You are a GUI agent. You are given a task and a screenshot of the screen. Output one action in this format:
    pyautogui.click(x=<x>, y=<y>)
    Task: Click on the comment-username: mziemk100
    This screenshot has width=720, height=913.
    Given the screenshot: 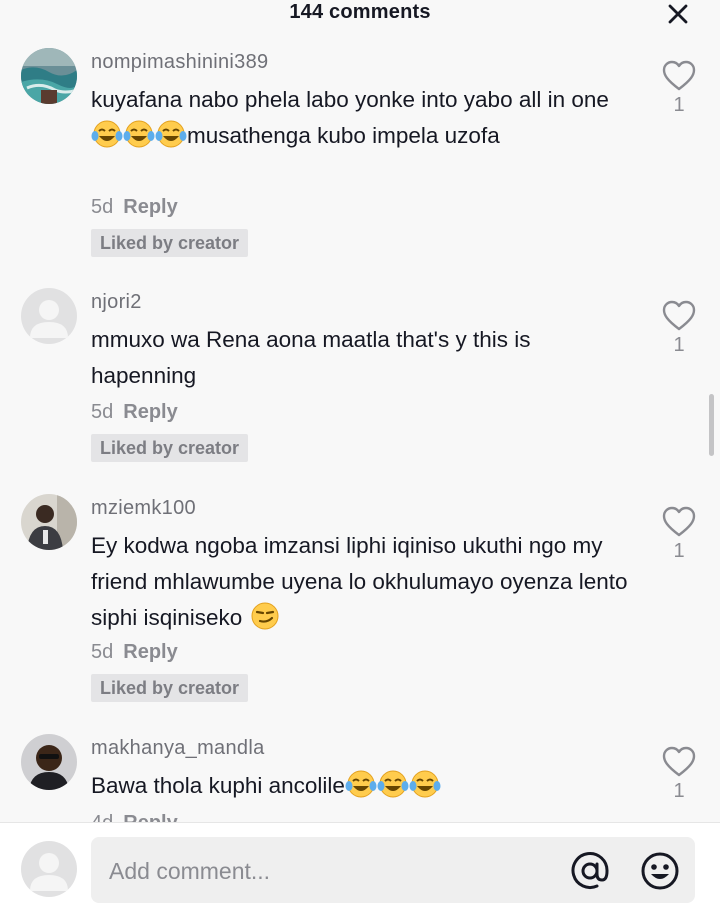 What is the action you would take?
    pyautogui.click(x=143, y=508)
    